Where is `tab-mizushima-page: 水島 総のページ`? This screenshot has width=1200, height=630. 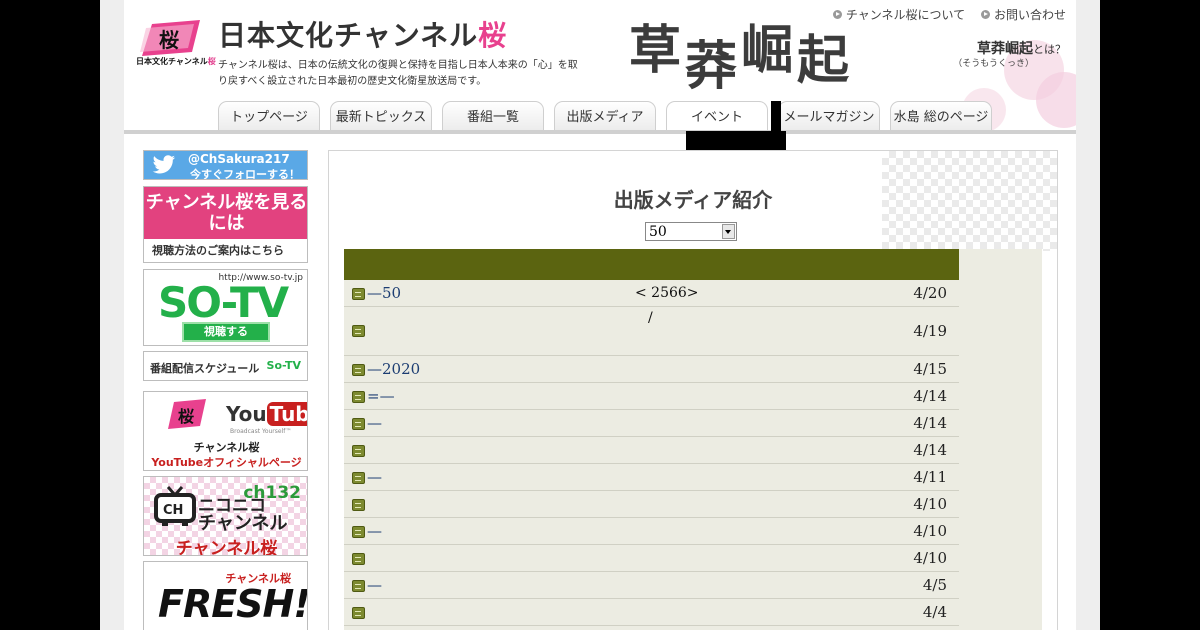
tab-mizushima-page: 水島 総のページ is located at coordinates (941, 115).